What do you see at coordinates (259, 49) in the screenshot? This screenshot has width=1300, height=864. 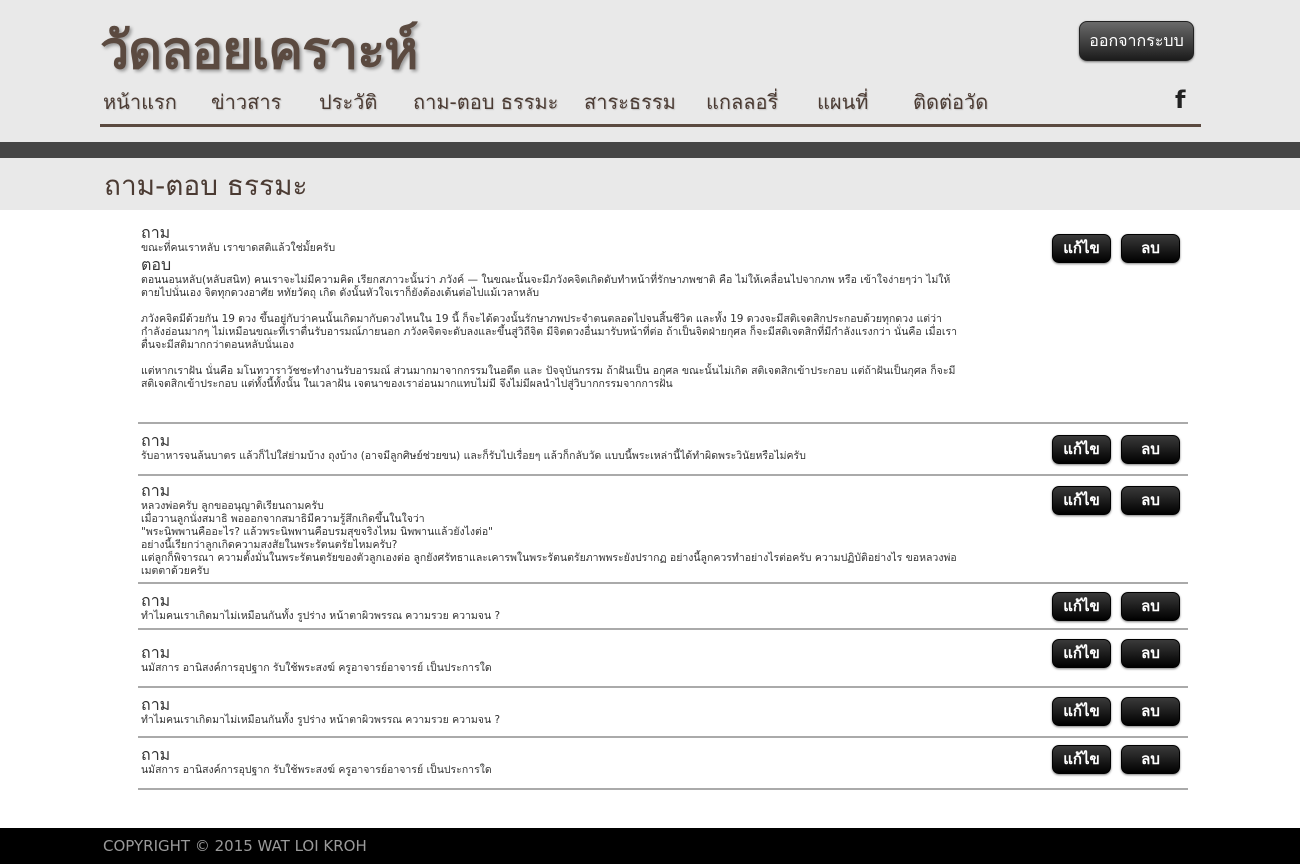 I see `site-logo: วัดลอยเคราะห์` at bounding box center [259, 49].